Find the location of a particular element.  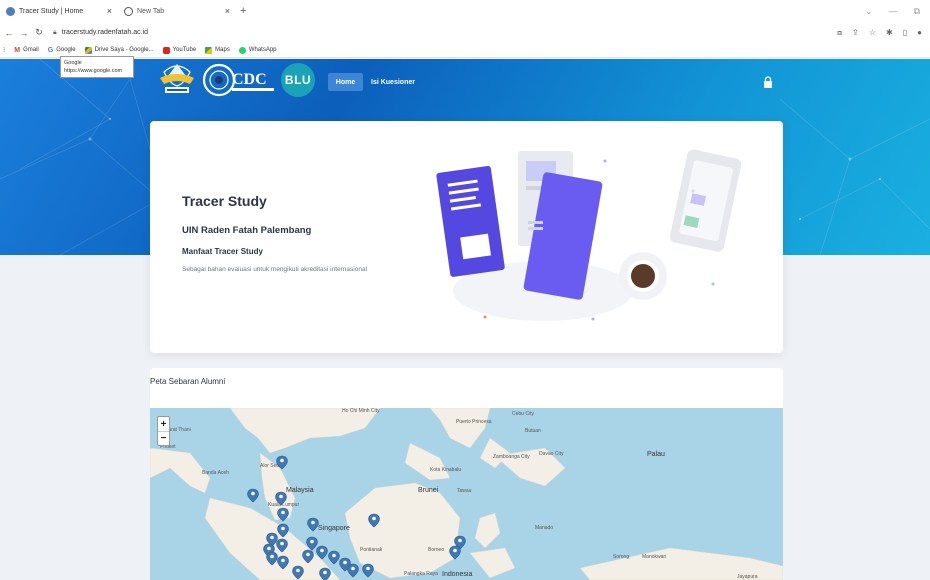

tab-title: New Tab is located at coordinates (151, 11).